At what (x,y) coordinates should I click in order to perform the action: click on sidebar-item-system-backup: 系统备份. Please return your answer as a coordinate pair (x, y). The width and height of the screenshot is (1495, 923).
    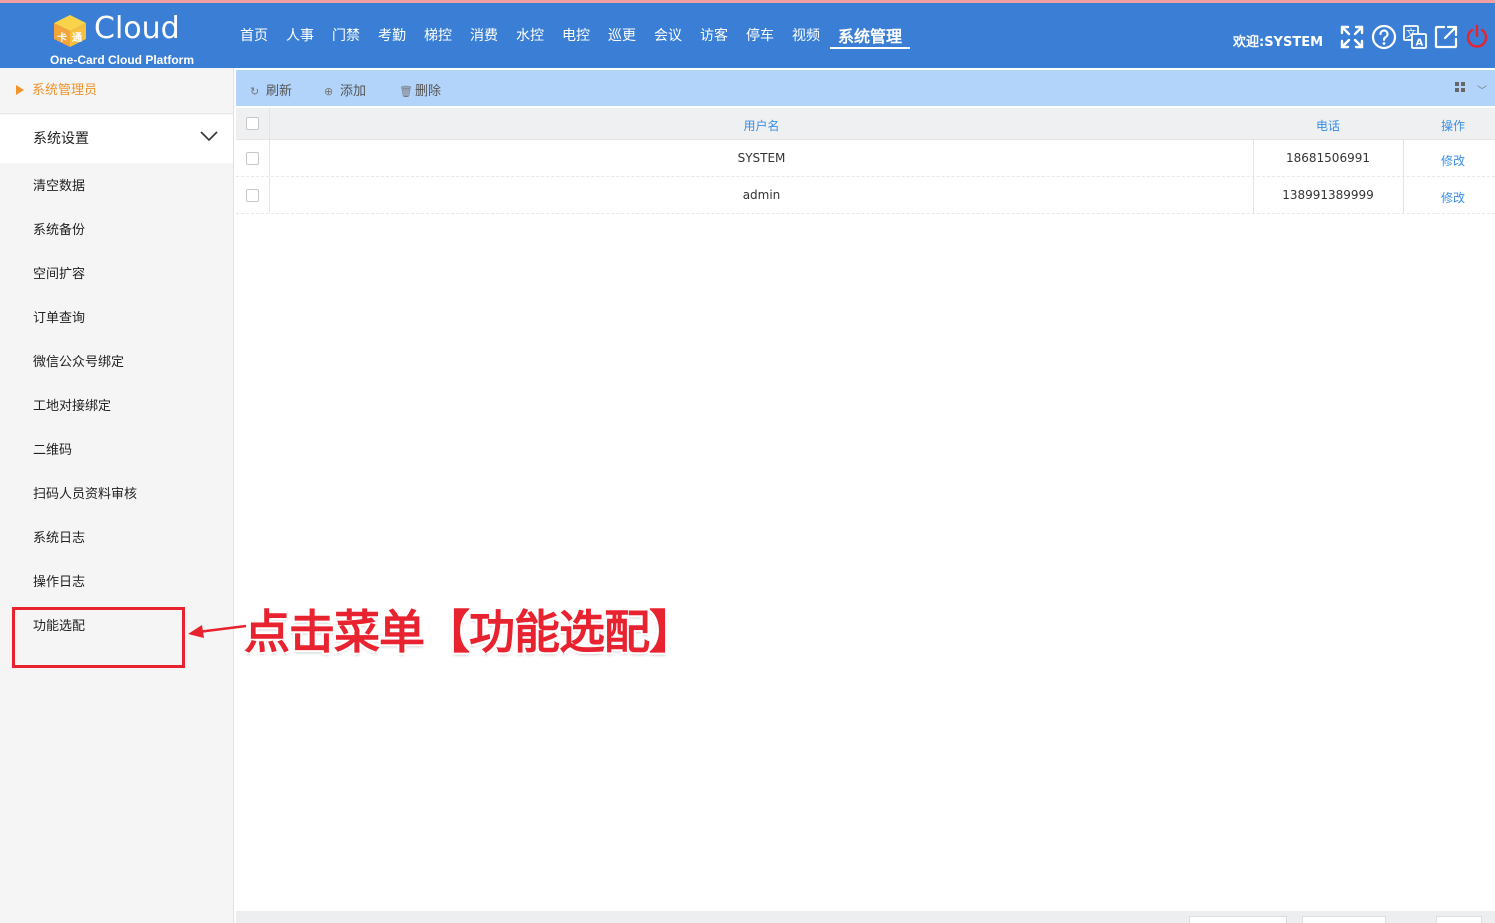
    Looking at the image, I should click on (116, 231).